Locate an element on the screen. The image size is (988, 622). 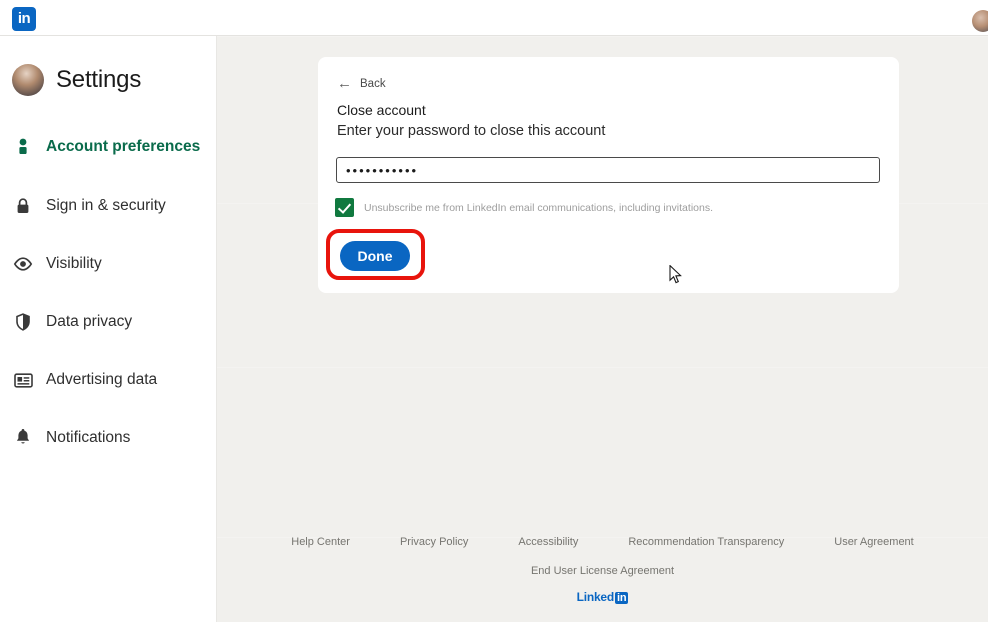
page-title: Settings is located at coordinates (99, 79).